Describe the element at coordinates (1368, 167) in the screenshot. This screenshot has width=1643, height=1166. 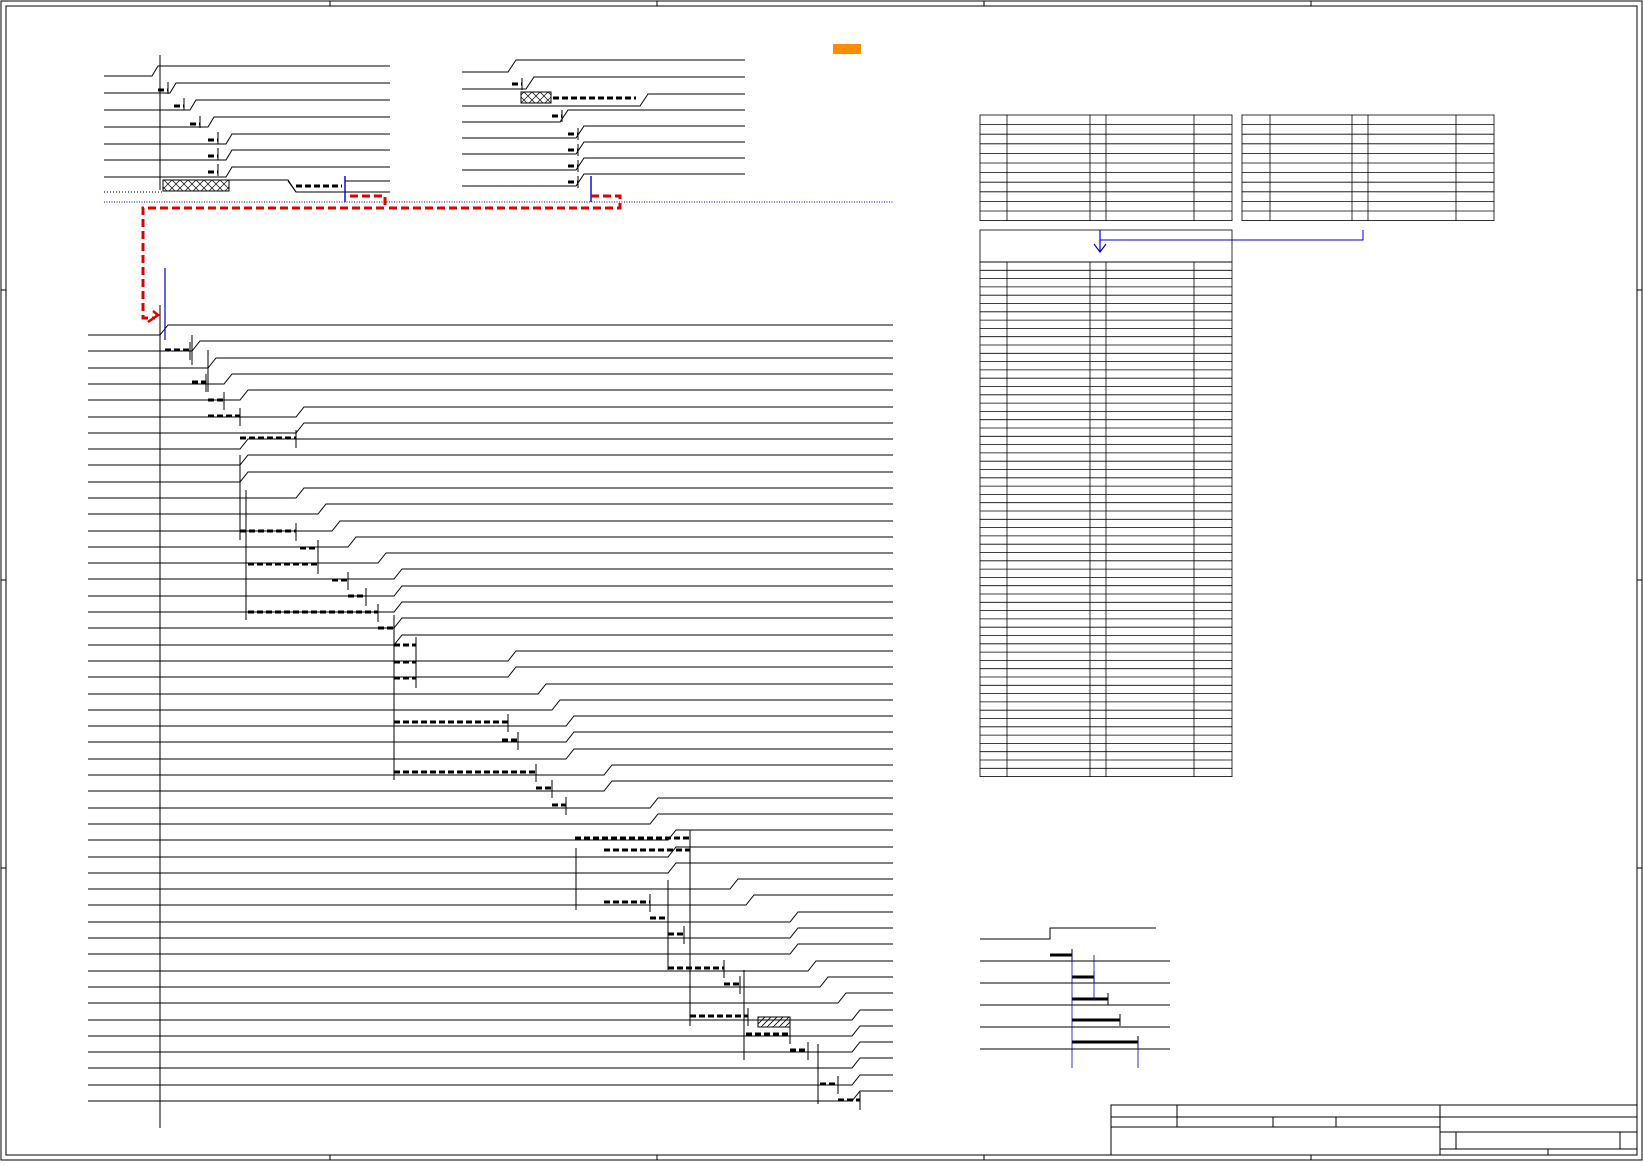
I see `table-panel-right` at that location.